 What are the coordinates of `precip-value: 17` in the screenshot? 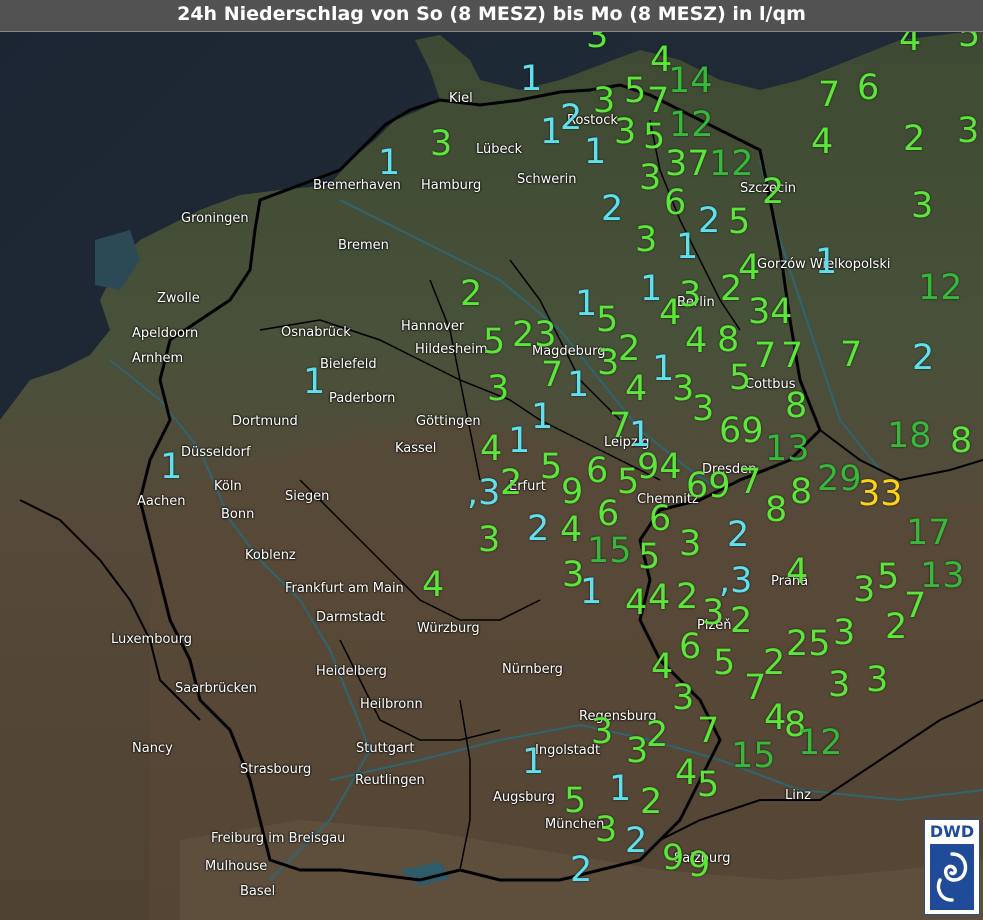 It's located at (928, 533).